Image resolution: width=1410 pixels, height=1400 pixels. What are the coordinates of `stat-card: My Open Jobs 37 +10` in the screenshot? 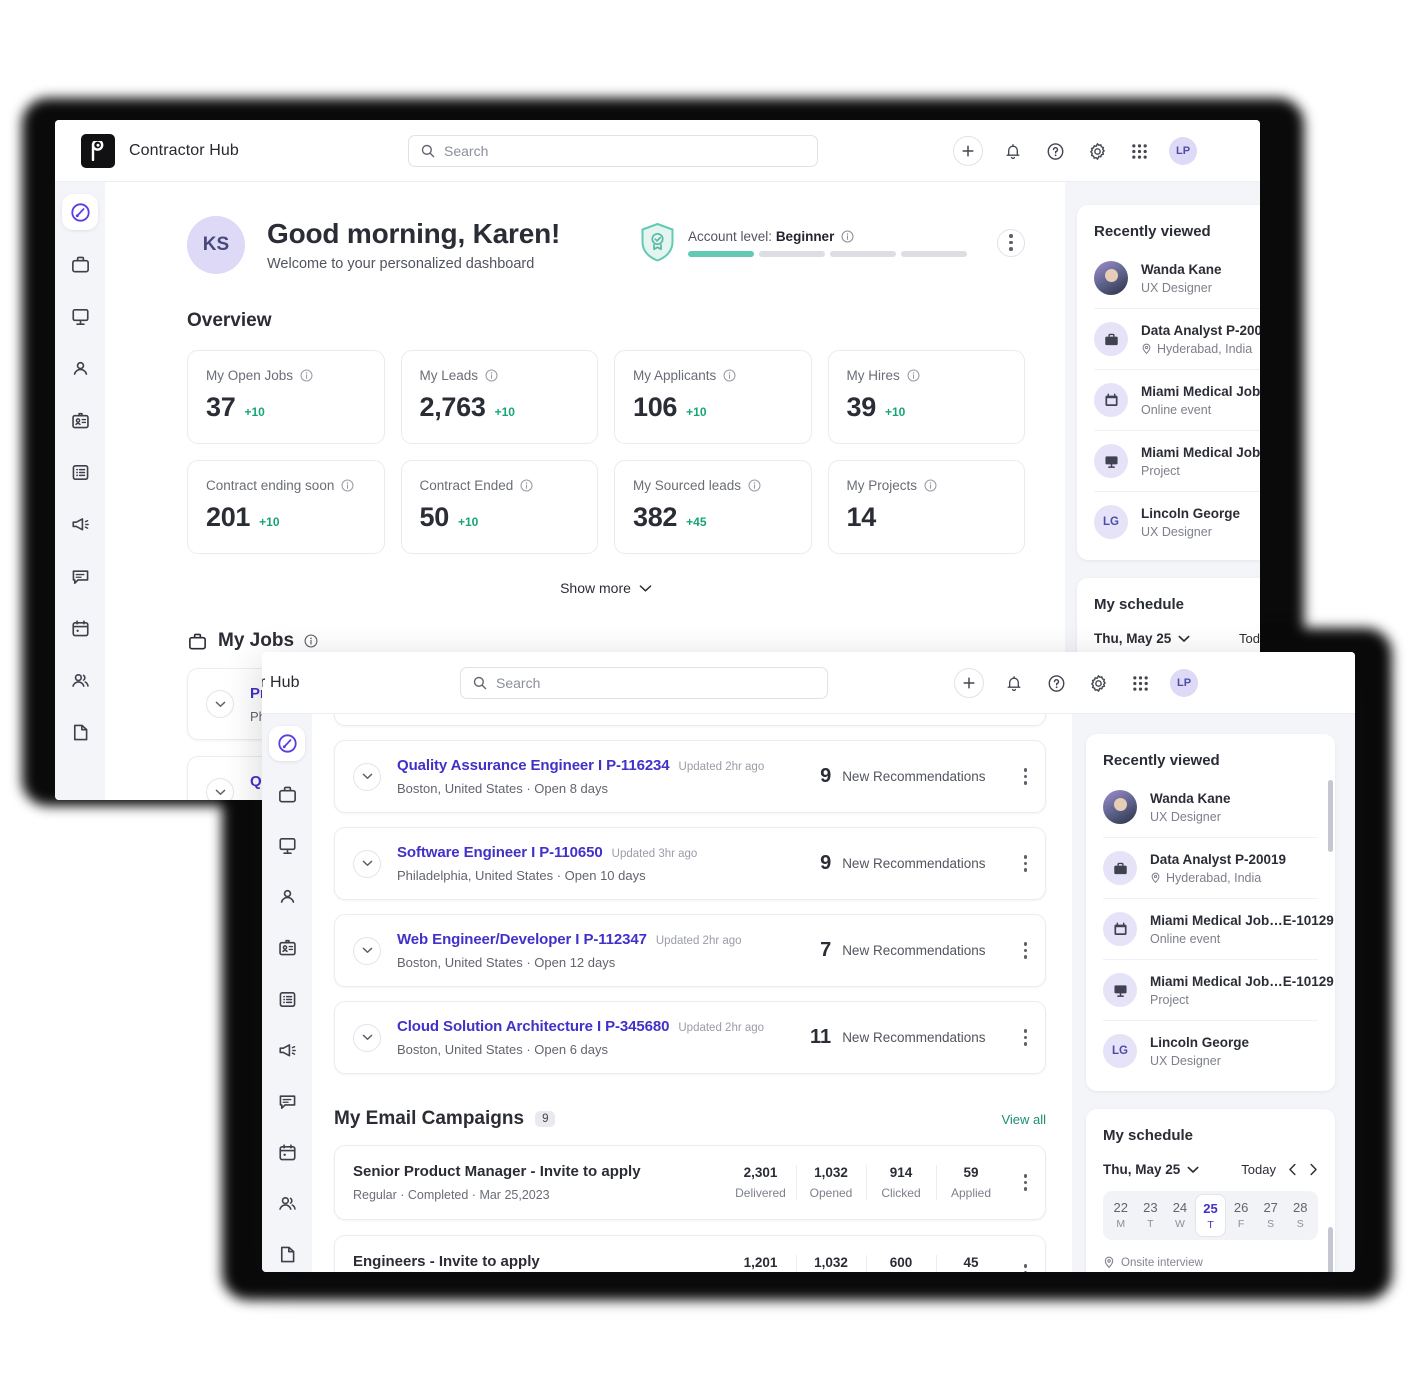 It's located at (286, 397).